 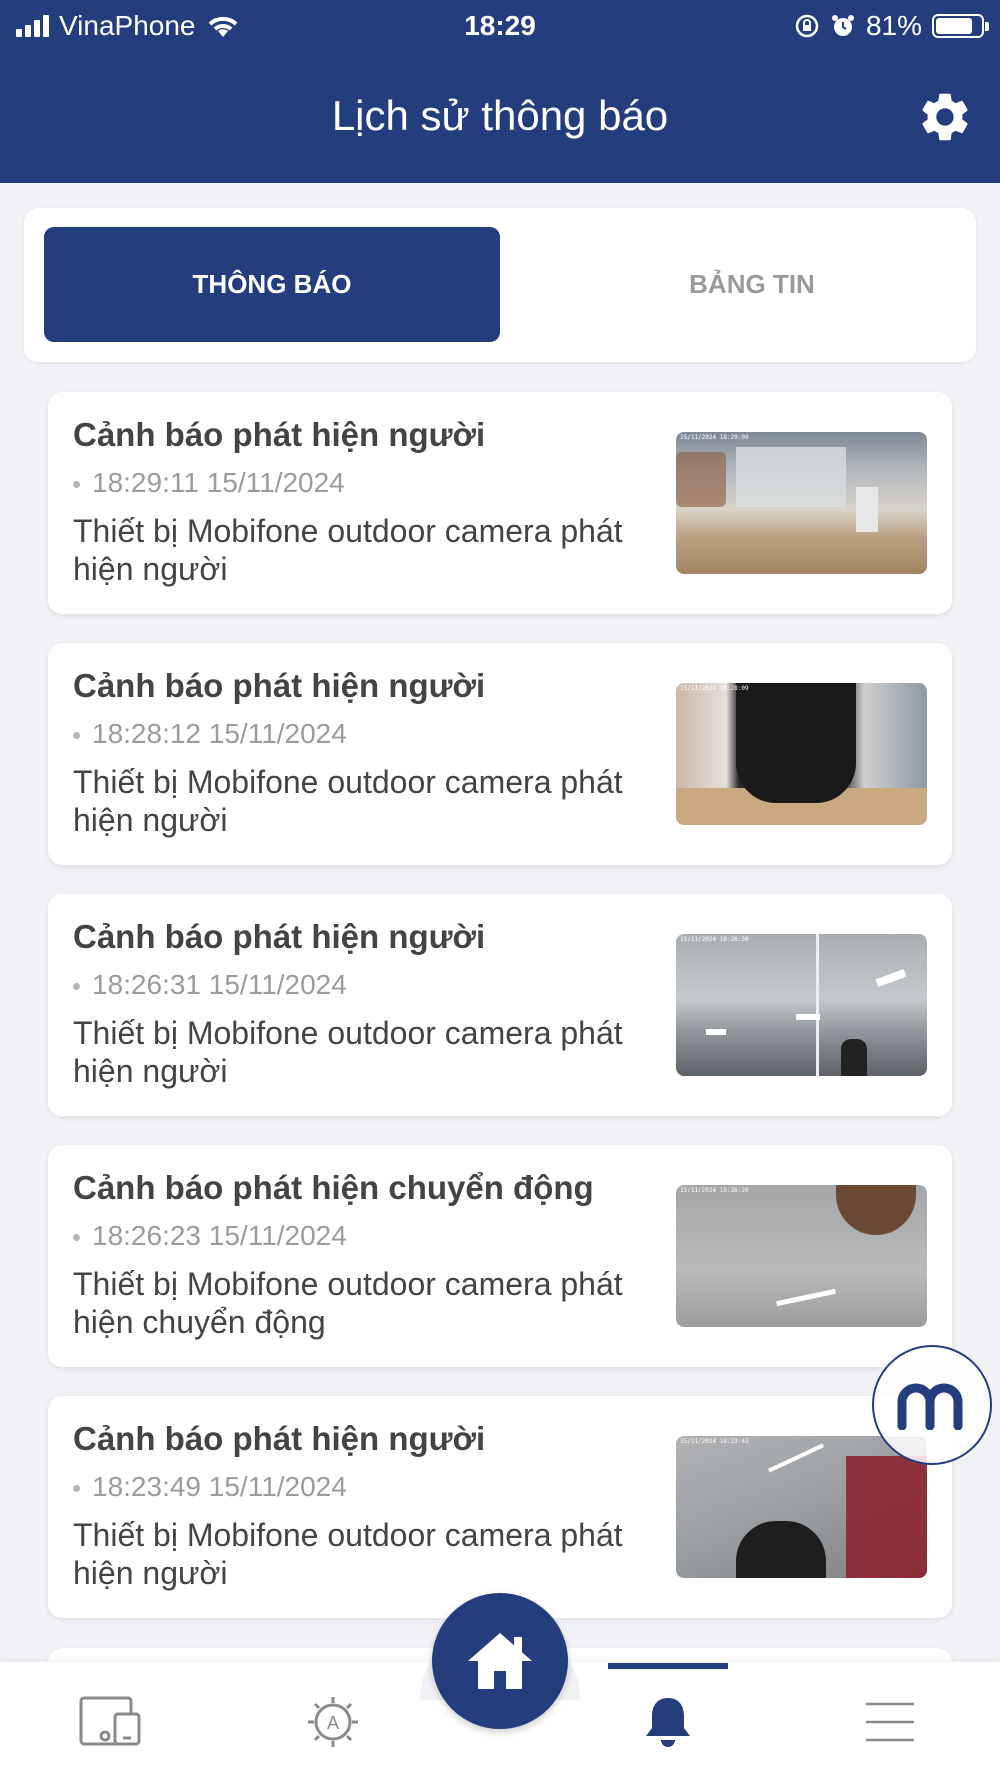 What do you see at coordinates (714, 437) in the screenshot?
I see `thumbnail-timestamp: 15/11/2024 18:29:09` at bounding box center [714, 437].